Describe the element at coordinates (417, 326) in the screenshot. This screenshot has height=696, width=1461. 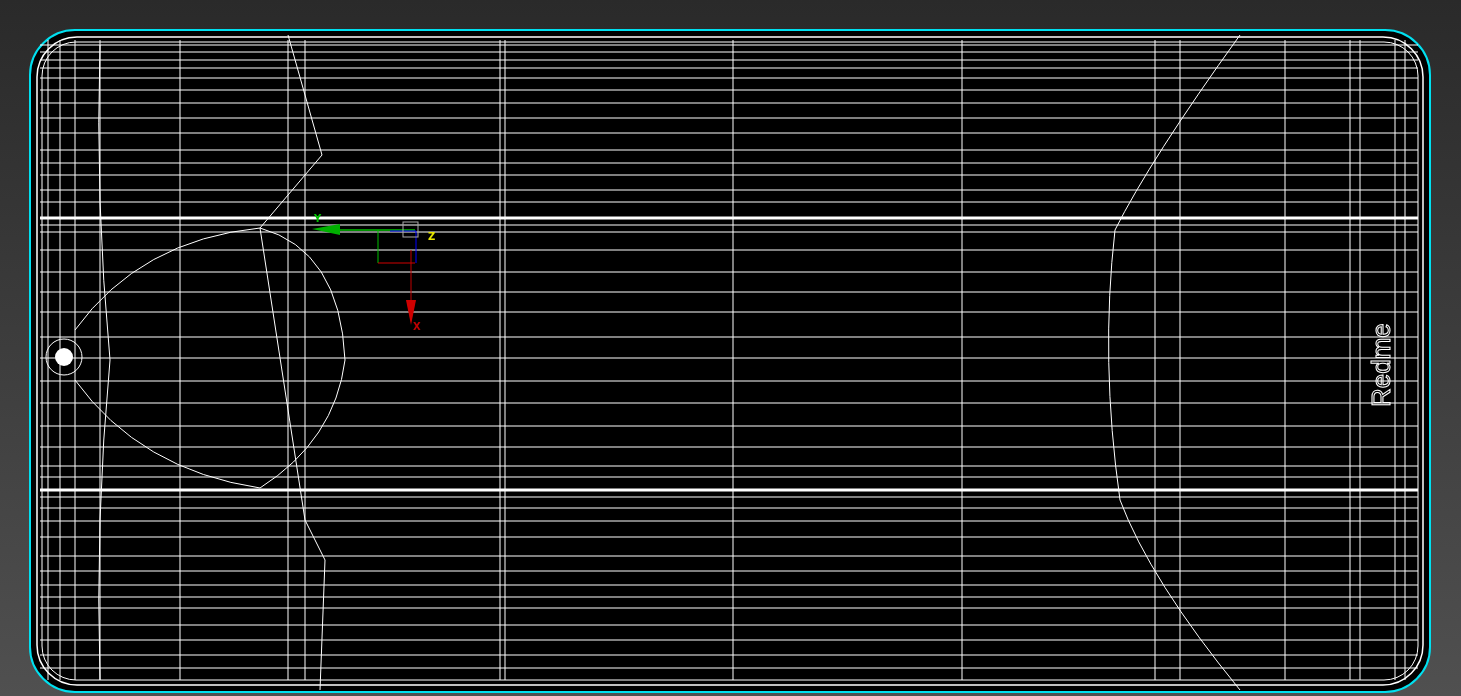
I see `axis-label: X` at that location.